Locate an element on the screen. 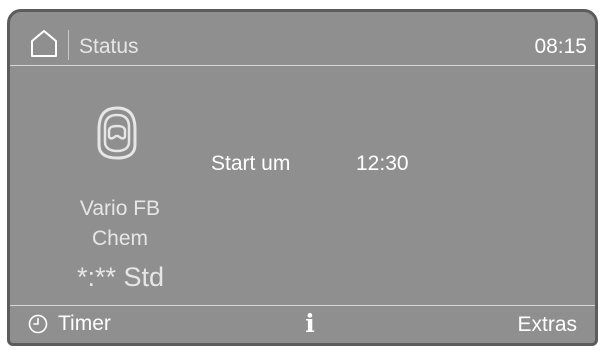  start-time: 12:30 is located at coordinates (382, 163).